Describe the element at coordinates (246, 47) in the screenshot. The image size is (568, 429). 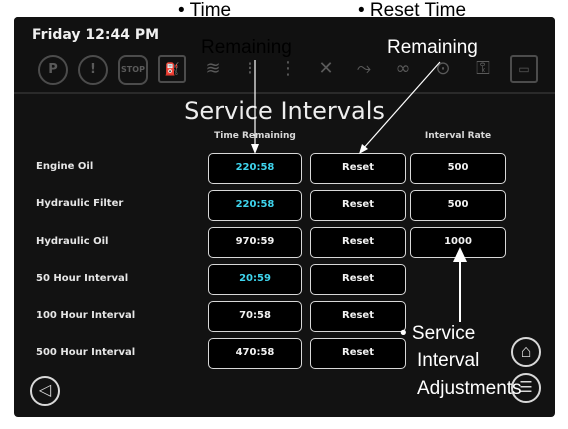
I see `annotation-time-remaining-line2: Remaining` at that location.